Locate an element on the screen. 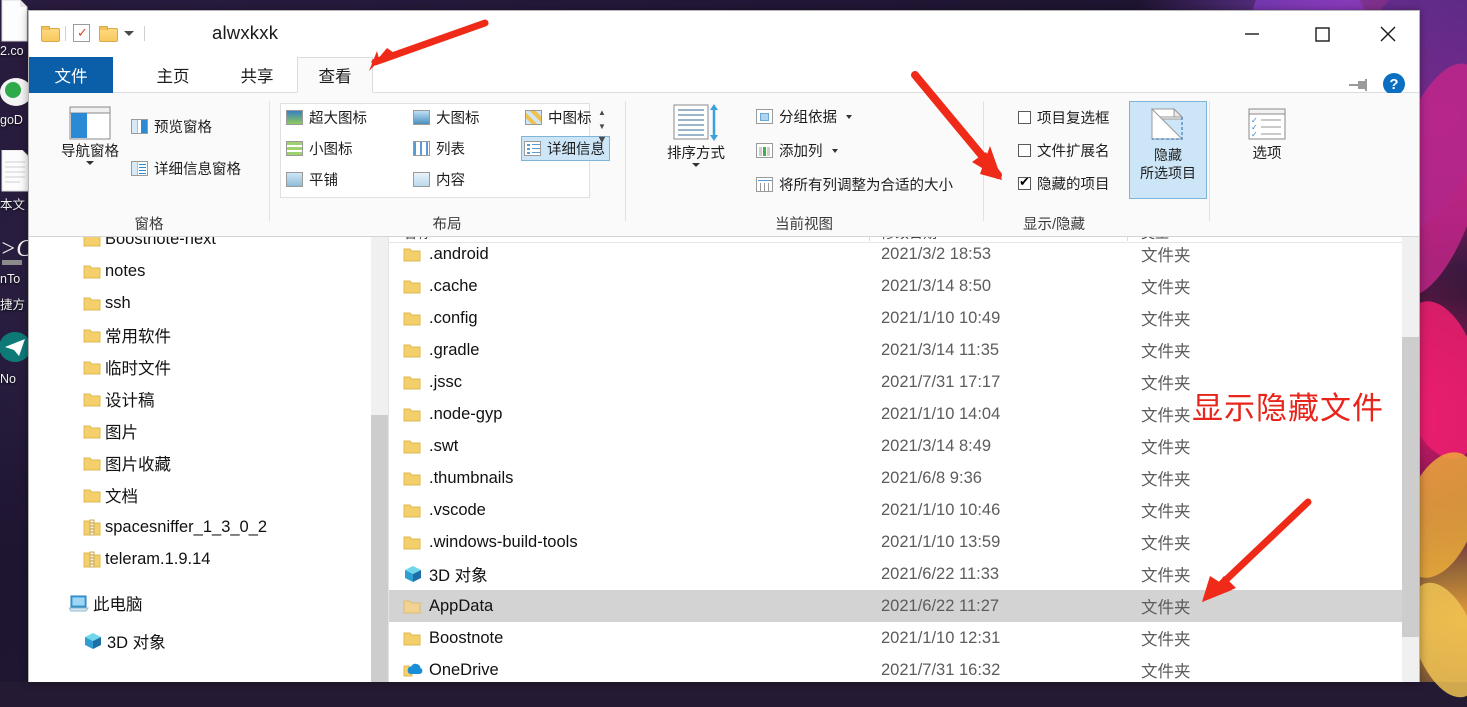  layout-large-icons: 大图标 is located at coordinates (446, 117).